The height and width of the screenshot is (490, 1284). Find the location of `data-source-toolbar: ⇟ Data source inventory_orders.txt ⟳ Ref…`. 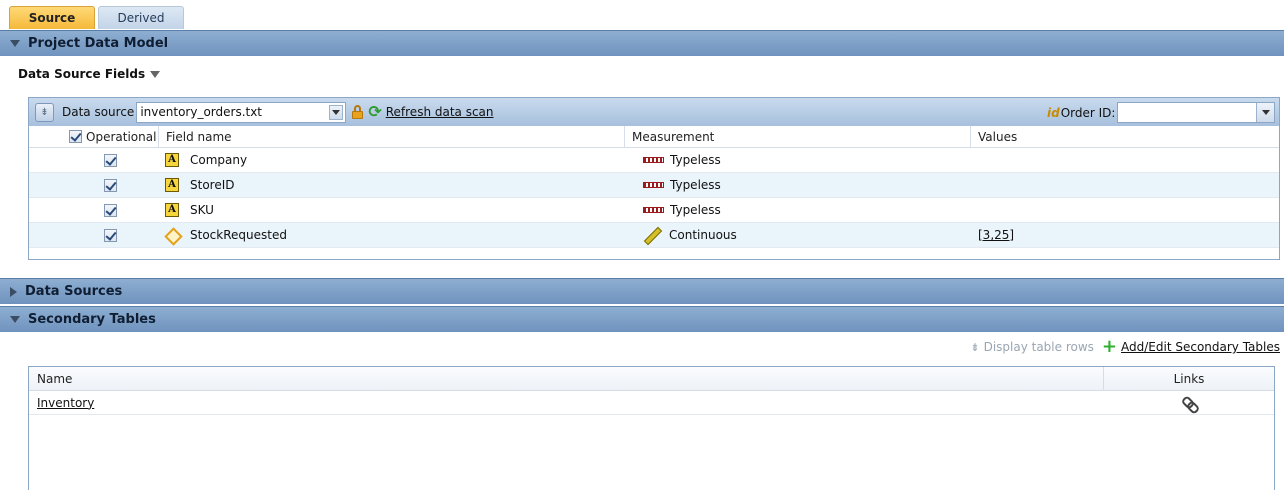

data-source-toolbar: ⇟ Data source inventory_orders.txt ⟳ Ref… is located at coordinates (654, 112).